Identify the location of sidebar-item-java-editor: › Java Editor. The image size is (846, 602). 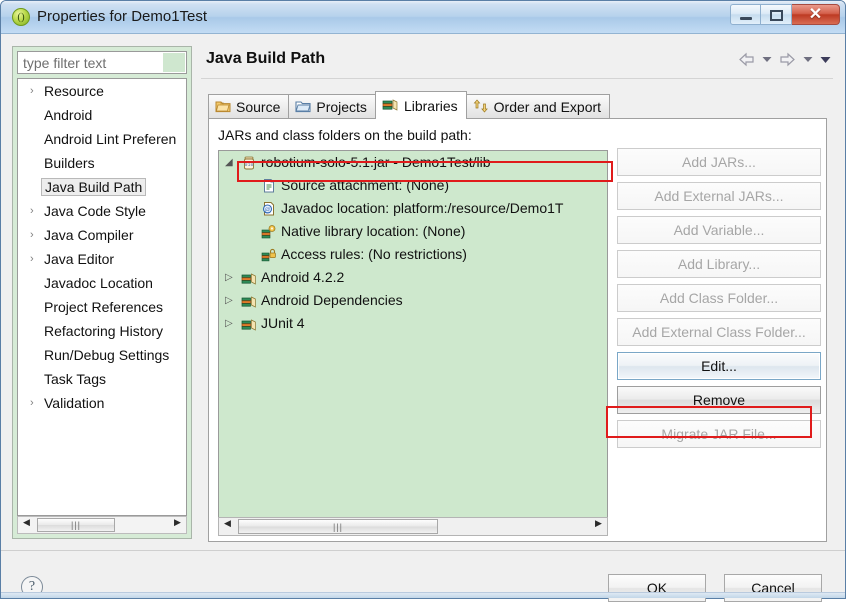
(102, 259).